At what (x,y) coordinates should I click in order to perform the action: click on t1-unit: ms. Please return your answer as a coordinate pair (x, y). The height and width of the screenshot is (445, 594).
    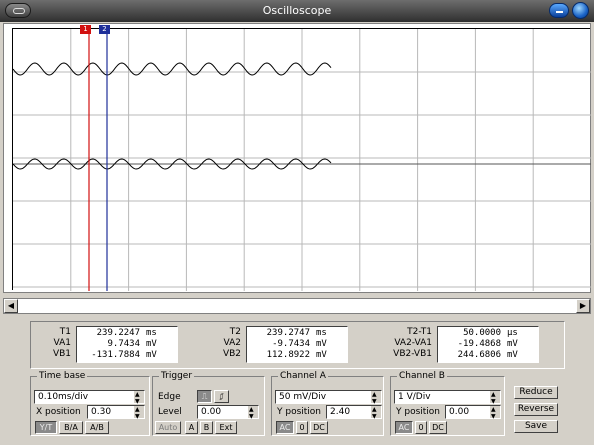
    Looking at the image, I should click on (151, 333).